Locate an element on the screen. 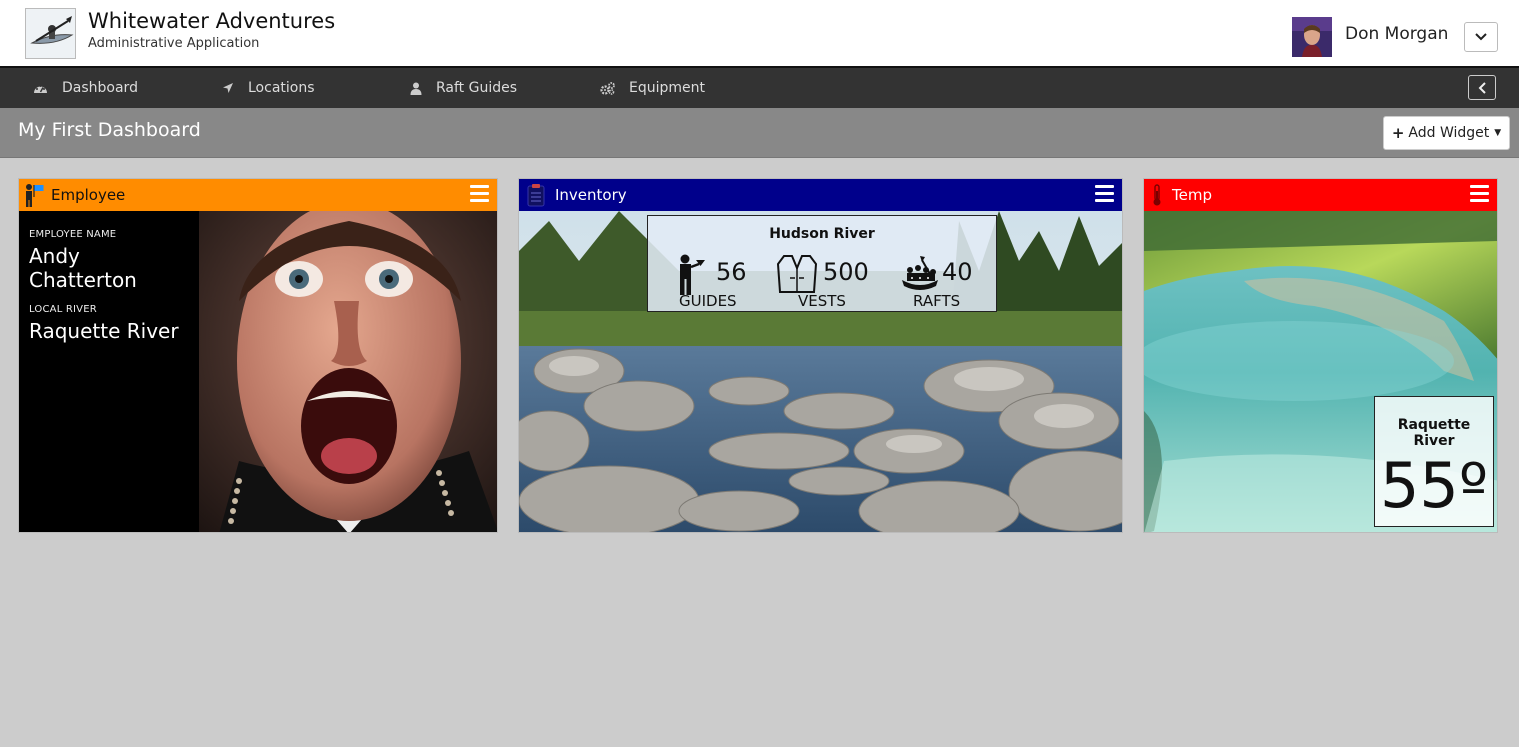 This screenshot has width=1519, height=747. guides-stat: 56 GUIDES is located at coordinates (731, 282).